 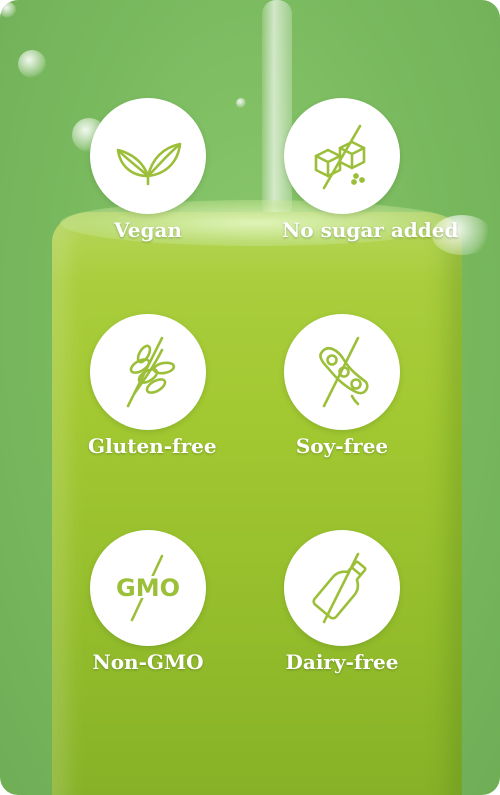 I want to click on badge-soy-free: Soy-free, so click(x=342, y=386).